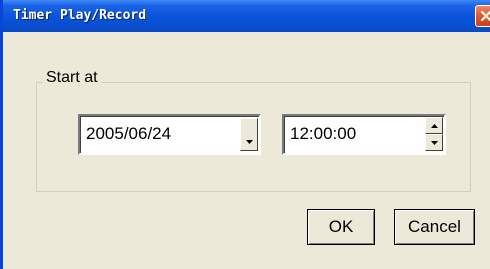  I want to click on time-spinner: 12:00:00, so click(364, 134).